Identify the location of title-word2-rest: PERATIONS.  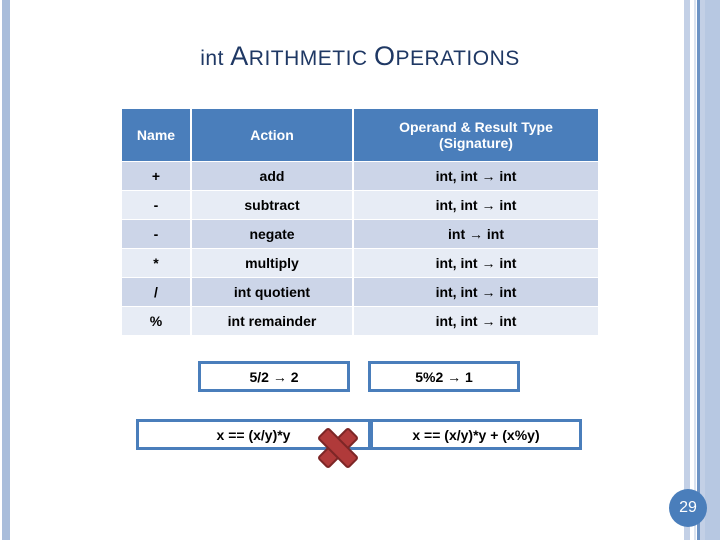
(457, 58).